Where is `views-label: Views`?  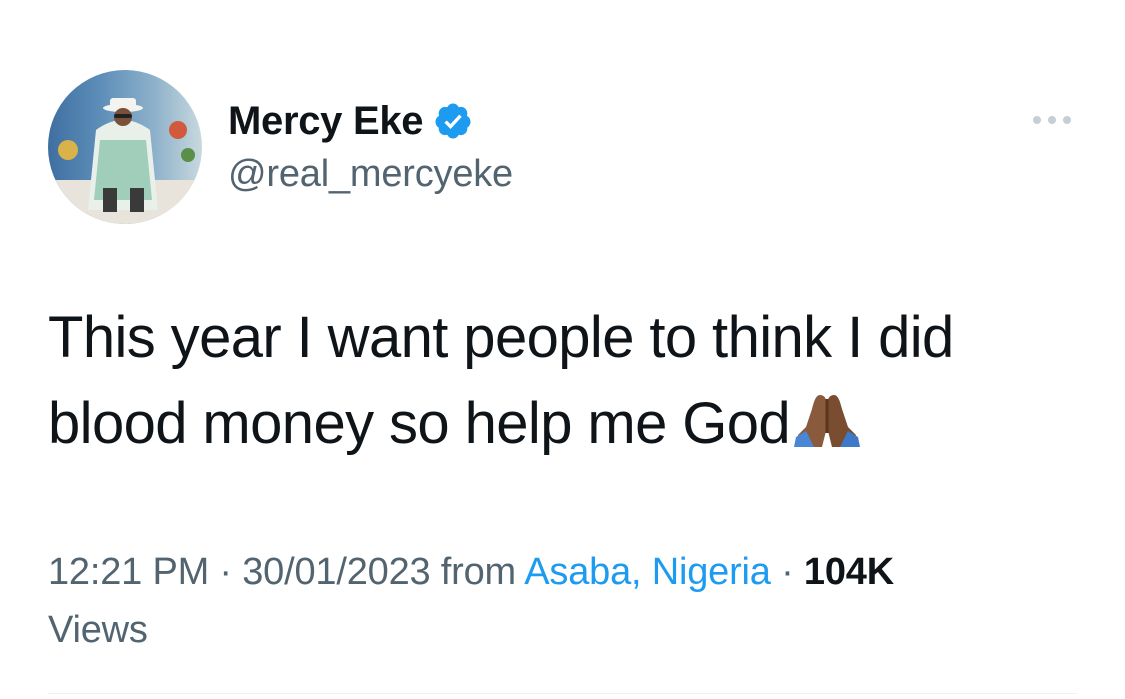
views-label: Views is located at coordinates (98, 630).